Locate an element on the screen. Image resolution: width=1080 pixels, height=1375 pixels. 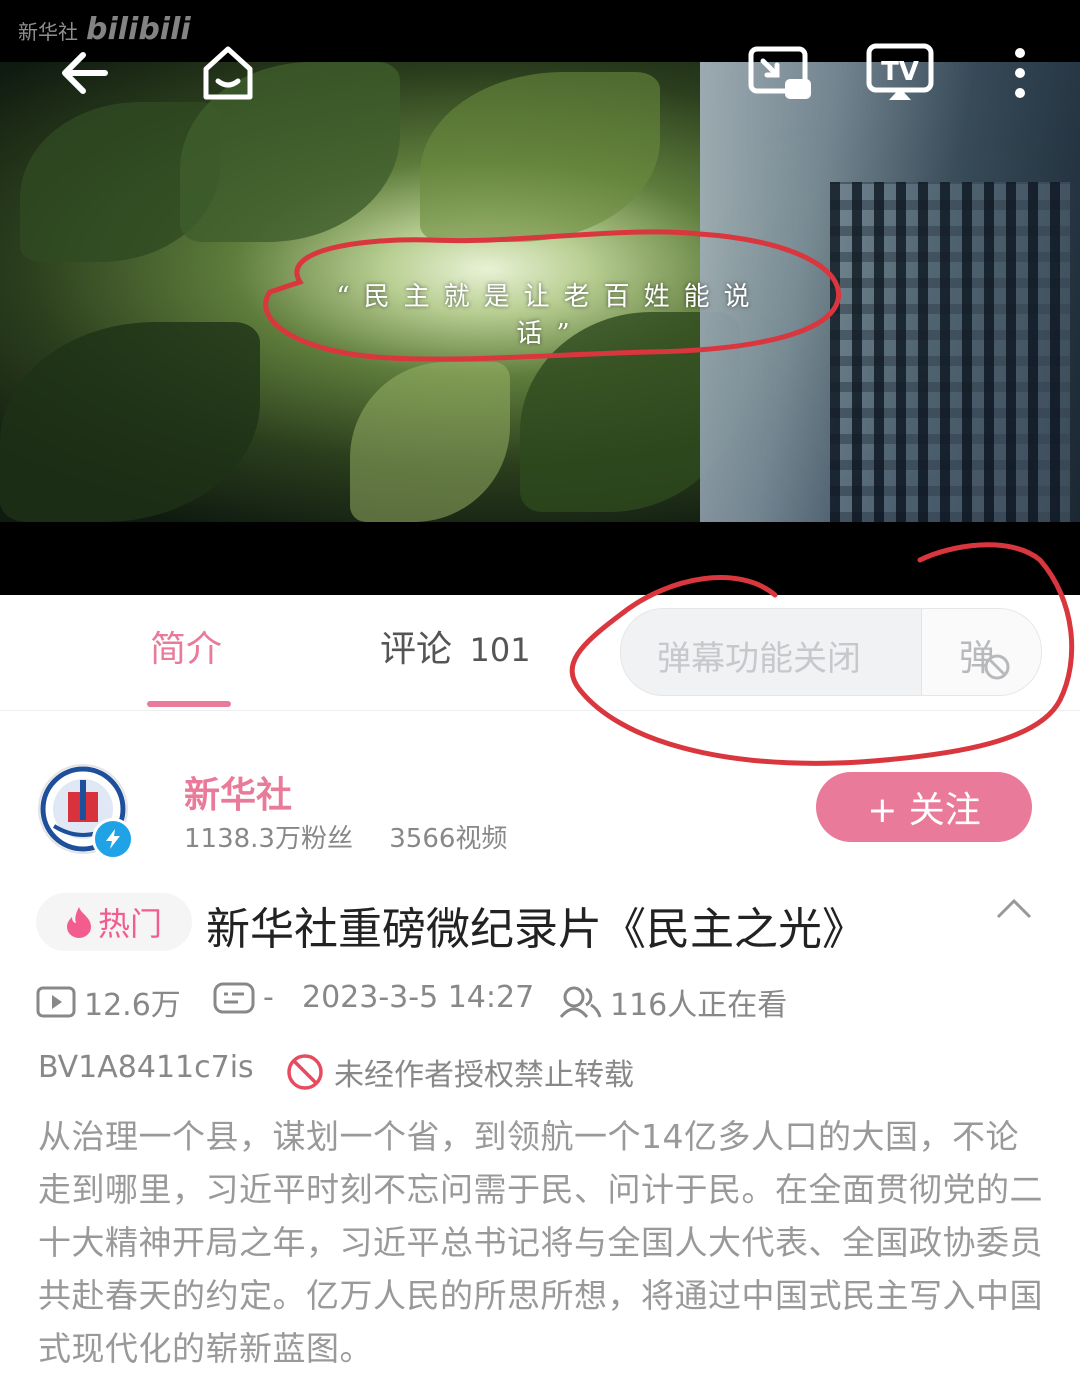
danmaku-off-icon is located at coordinates (997, 667).